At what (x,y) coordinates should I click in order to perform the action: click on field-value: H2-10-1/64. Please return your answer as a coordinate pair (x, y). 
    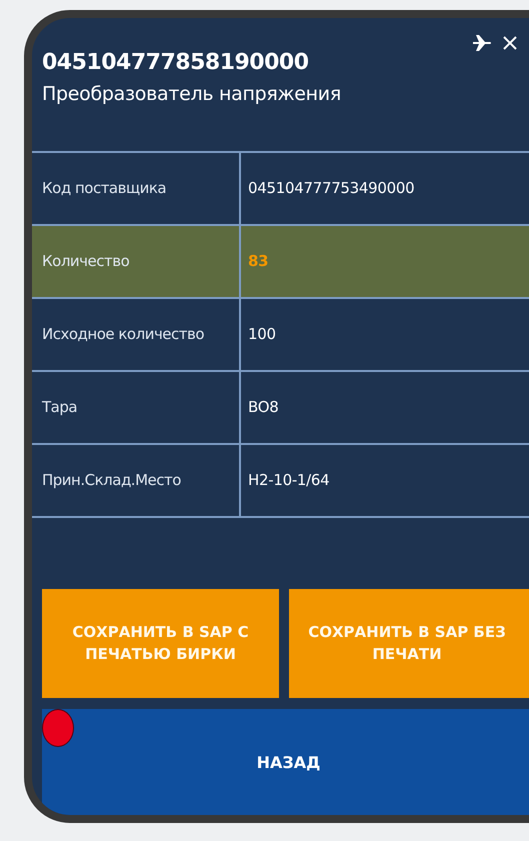
    Looking at the image, I should click on (288, 481).